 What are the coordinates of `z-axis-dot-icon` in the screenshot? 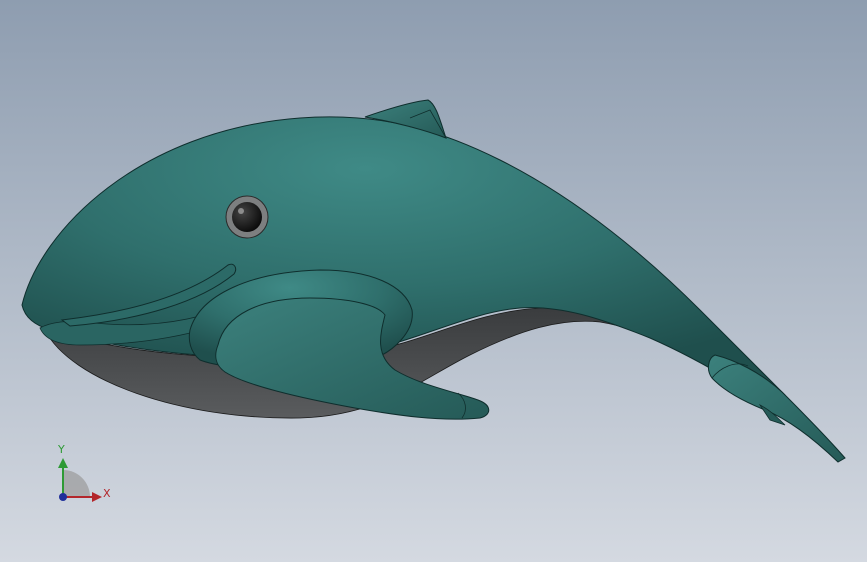 It's located at (63, 497).